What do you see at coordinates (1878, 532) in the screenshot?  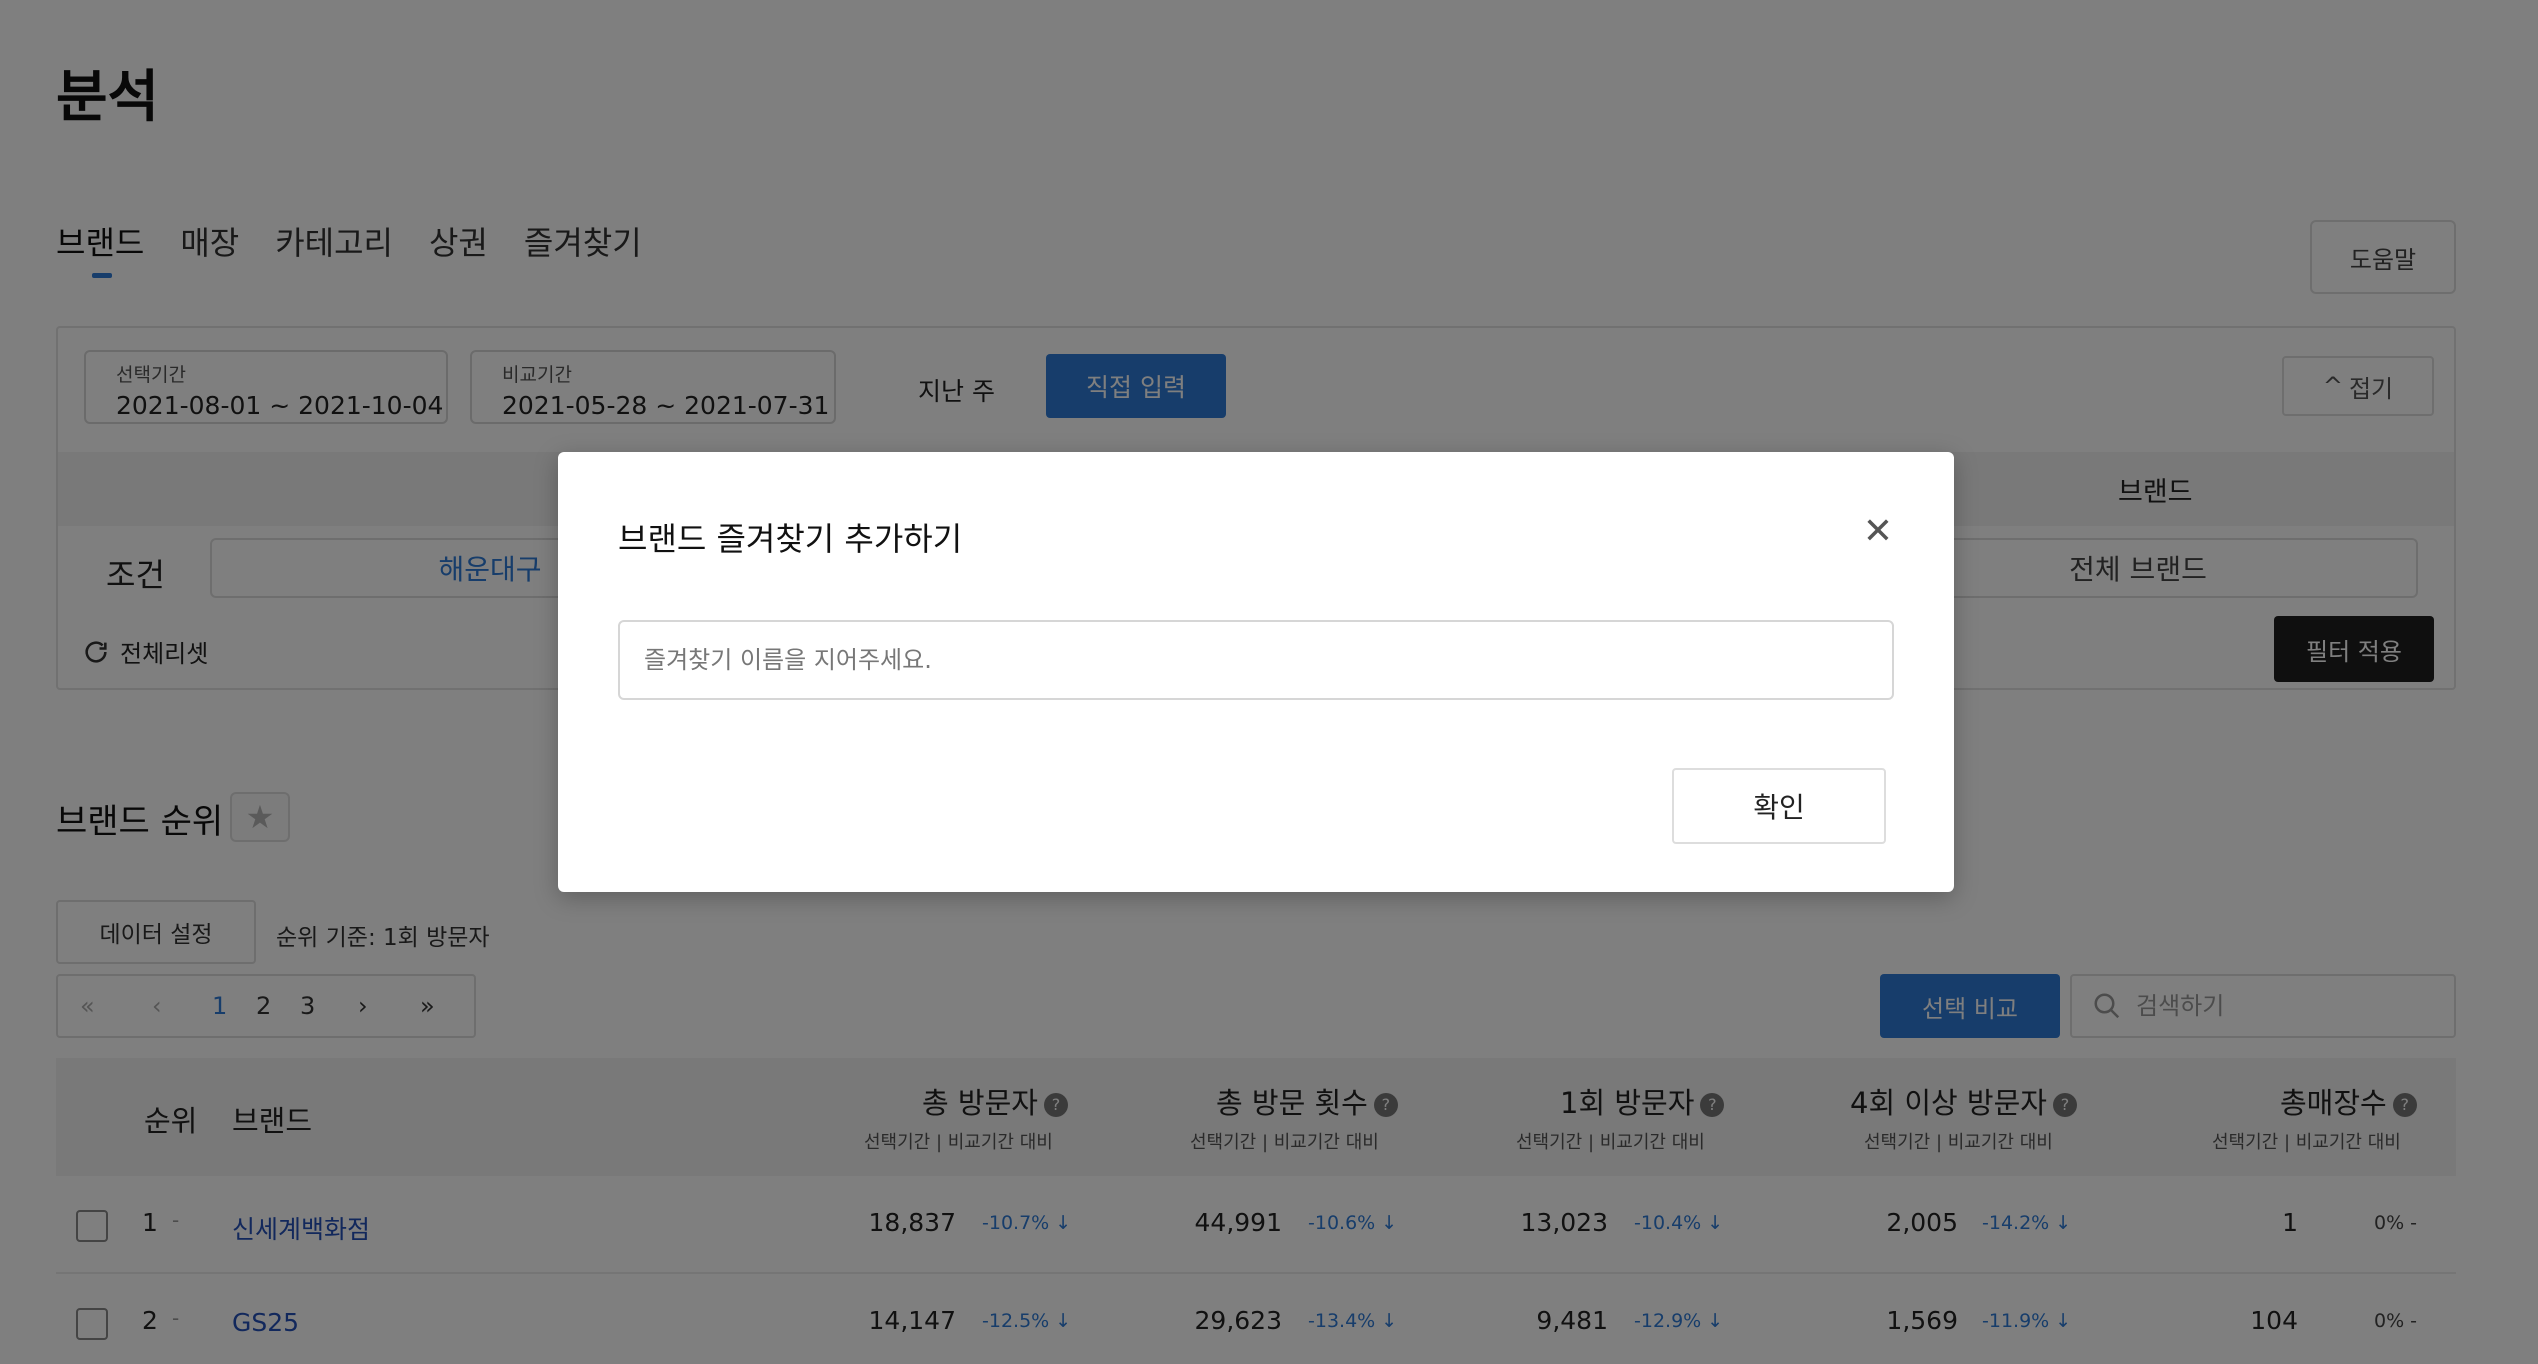 I see `close-icon: ✕` at bounding box center [1878, 532].